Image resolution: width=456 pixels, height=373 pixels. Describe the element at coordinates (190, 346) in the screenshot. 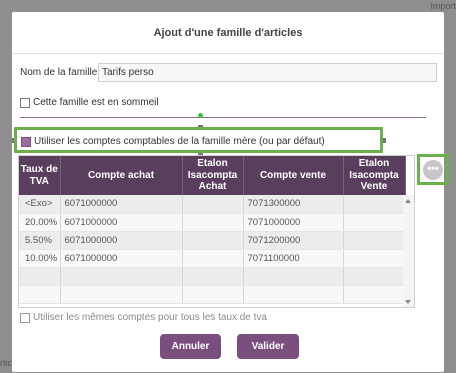

I see `cancel-button: Annuler` at that location.